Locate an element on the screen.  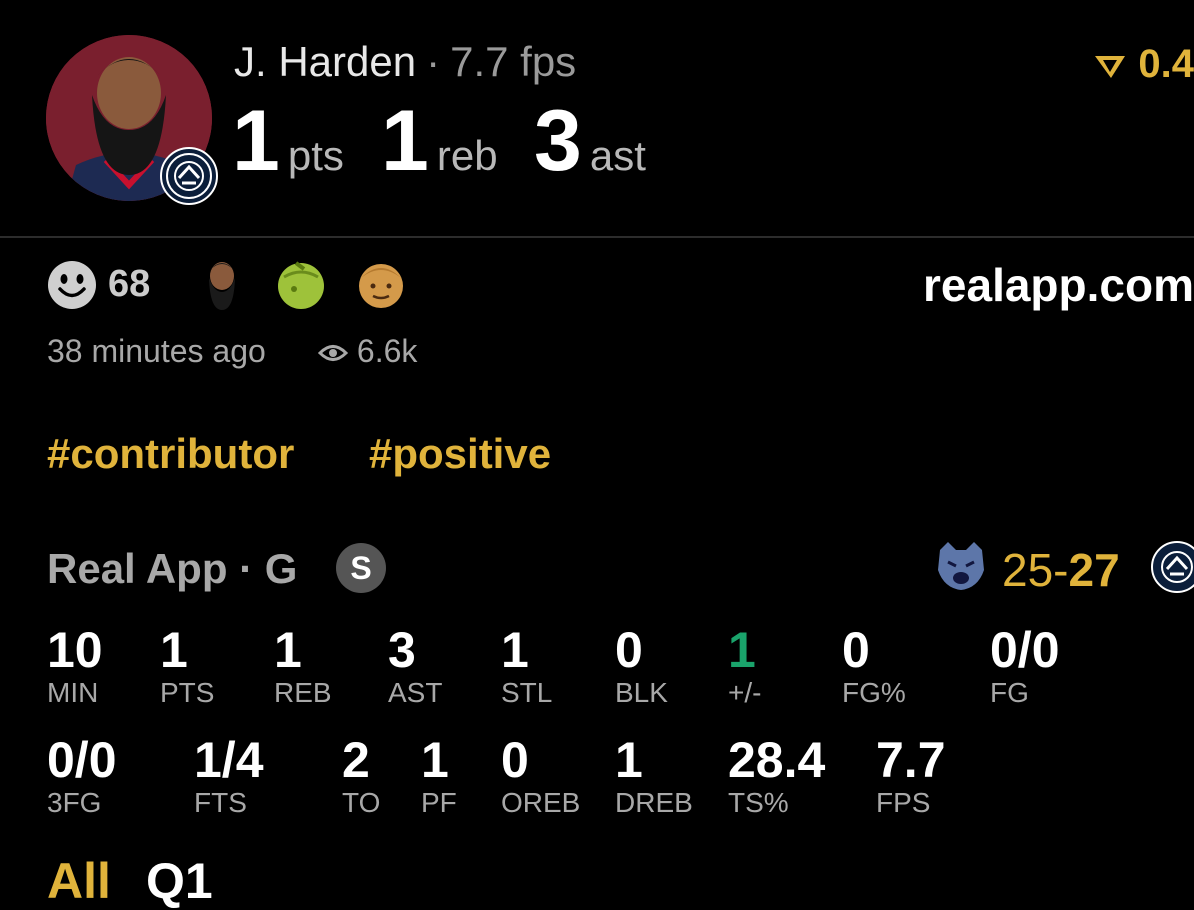
stat-plus-minus: 1 +/- is located at coordinates (745, 665).